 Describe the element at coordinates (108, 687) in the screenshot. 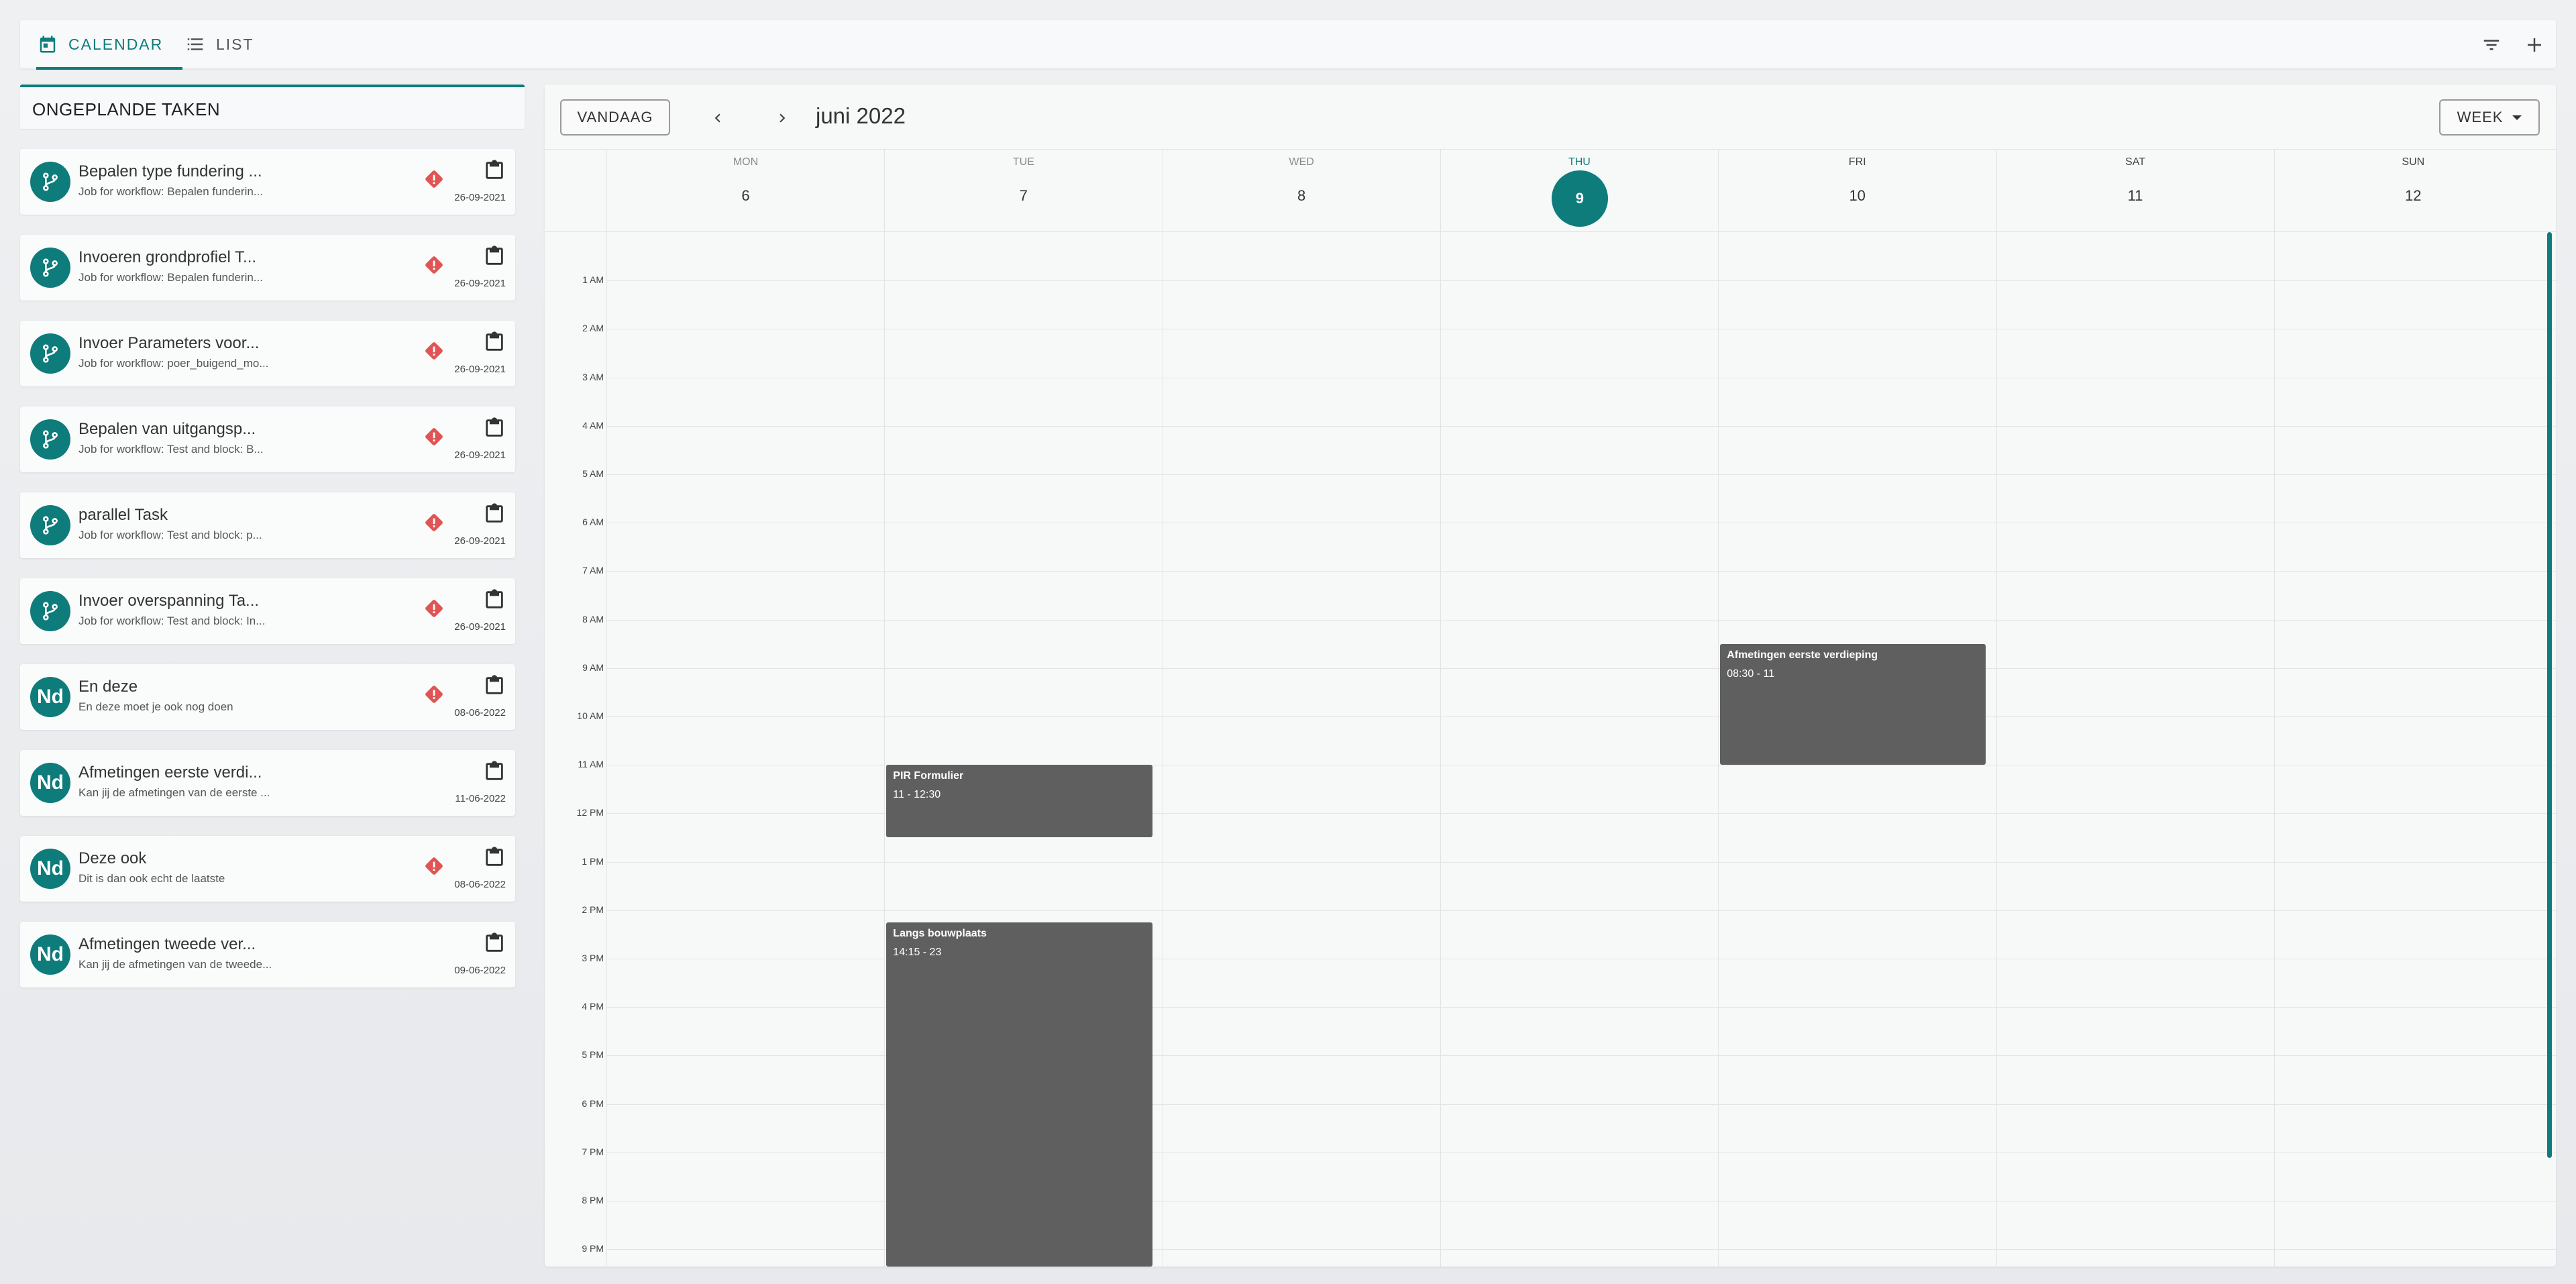

I see `task-title: En deze` at that location.